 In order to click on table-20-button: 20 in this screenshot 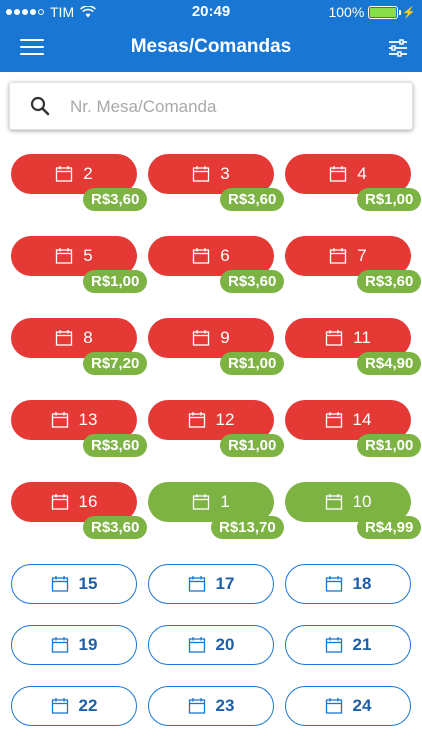, I will do `click(211, 645)`.